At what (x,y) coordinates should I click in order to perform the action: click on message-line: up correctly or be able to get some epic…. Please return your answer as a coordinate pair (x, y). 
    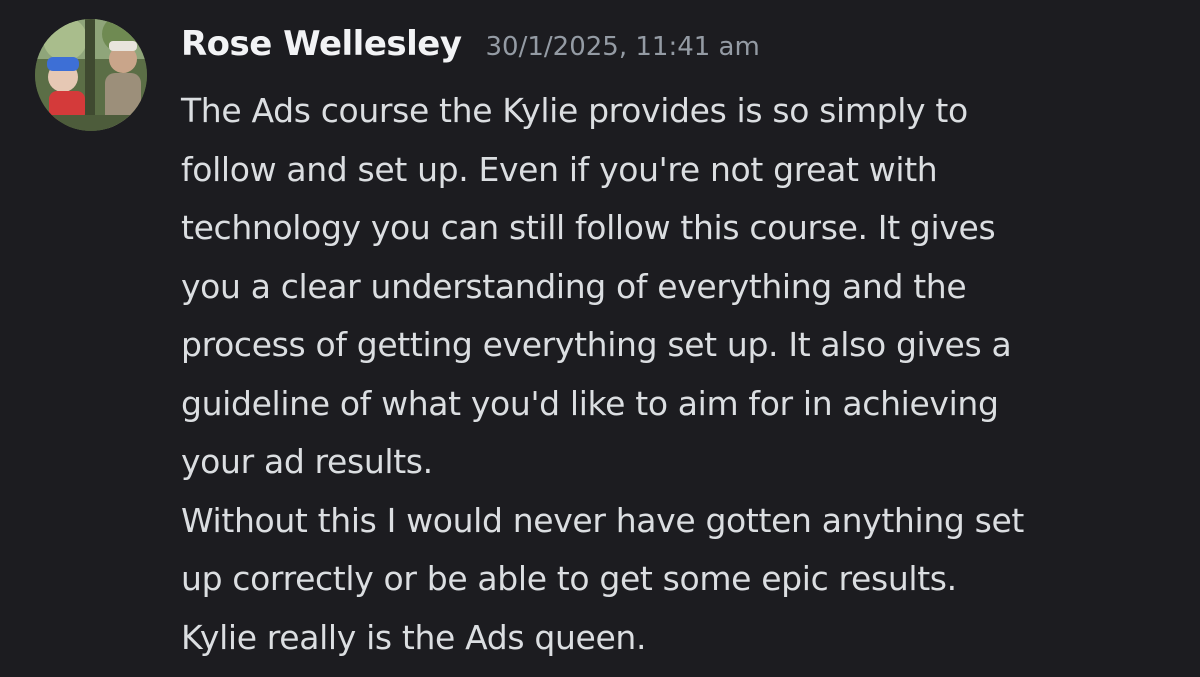
    Looking at the image, I should click on (569, 578).